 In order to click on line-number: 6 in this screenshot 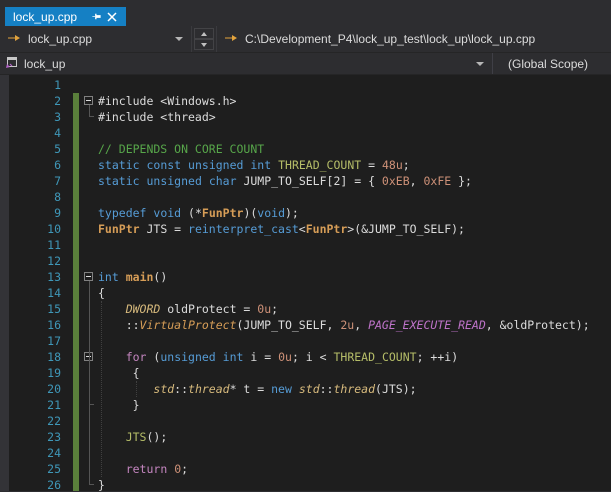, I will do `click(31, 165)`.